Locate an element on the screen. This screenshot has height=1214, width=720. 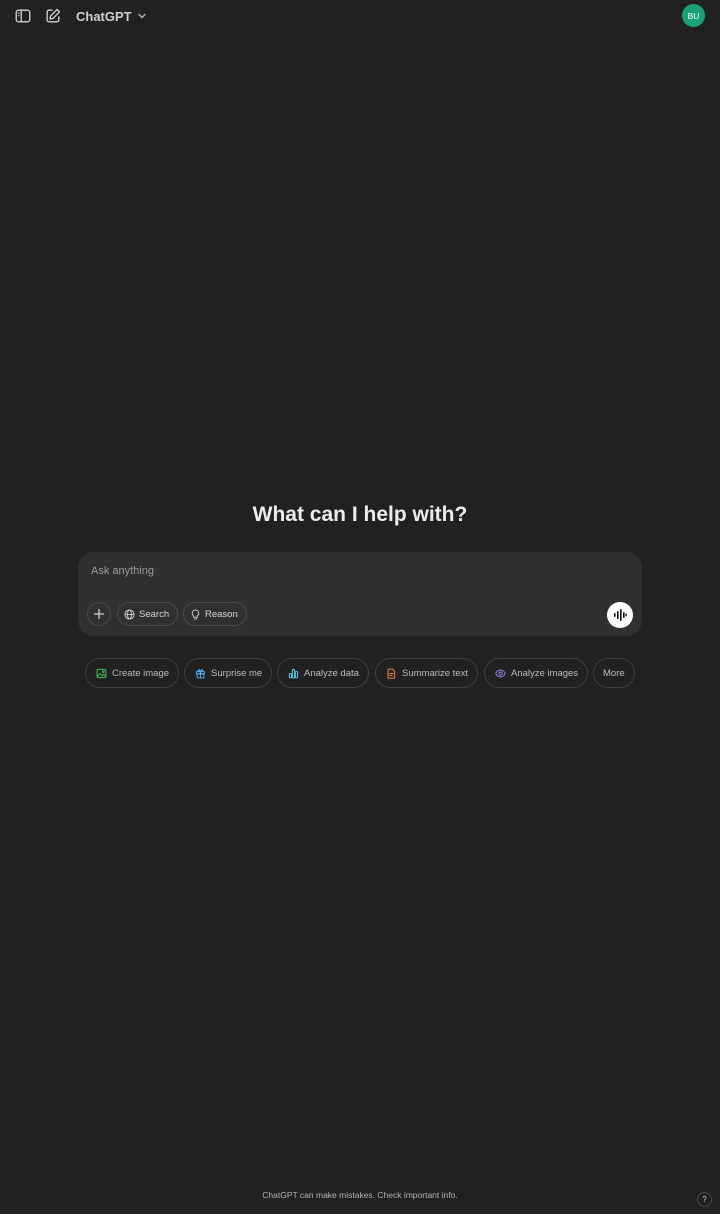
help-button: ? is located at coordinates (704, 1199).